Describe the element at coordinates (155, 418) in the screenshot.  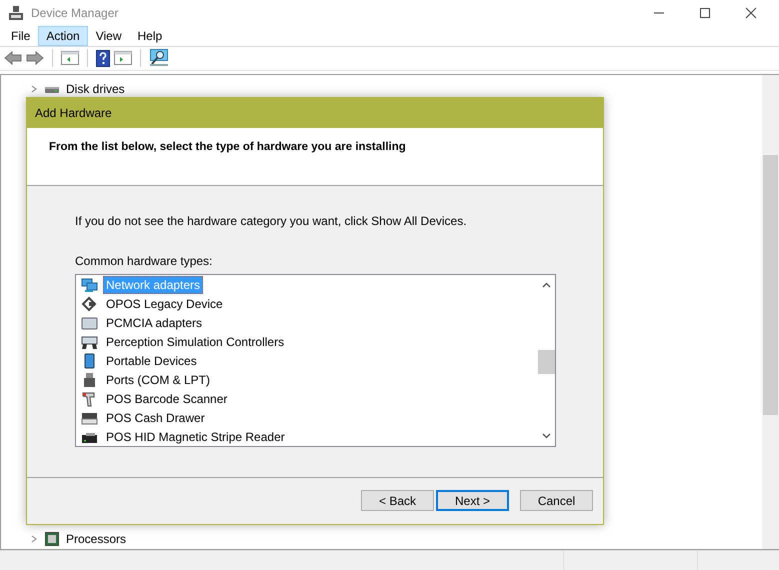
I see `list-item: POS Cash Drawer` at that location.